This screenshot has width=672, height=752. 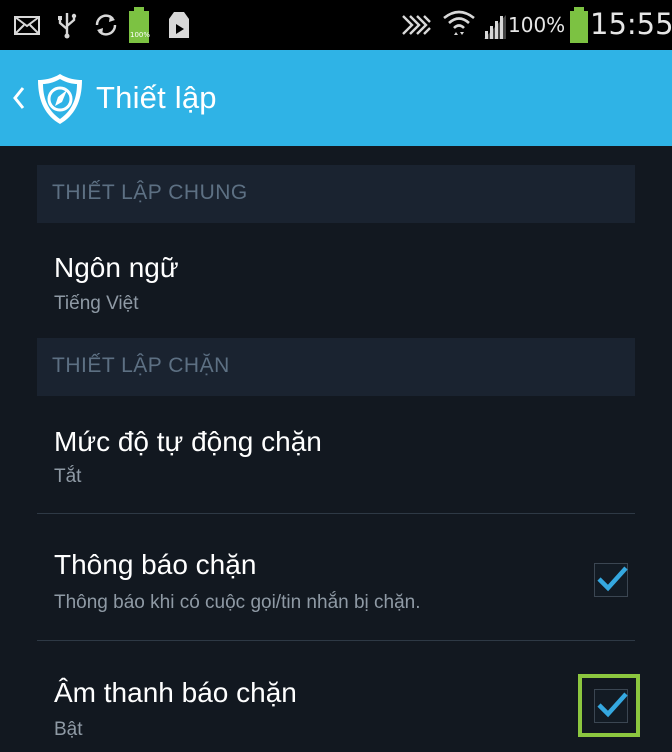 What do you see at coordinates (60, 99) in the screenshot?
I see `app-shield-logo-icon` at bounding box center [60, 99].